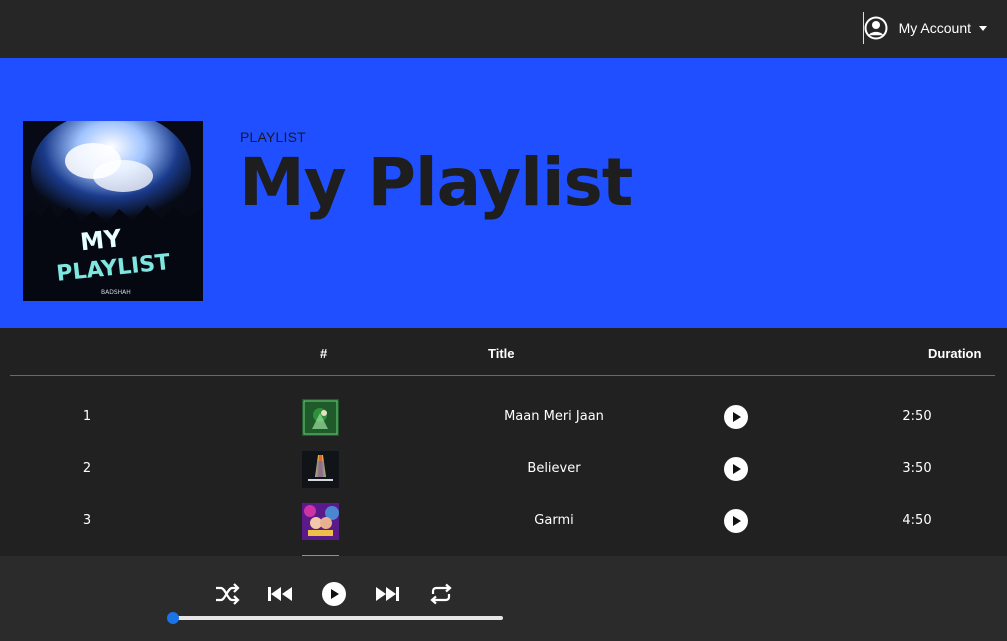 The width and height of the screenshot is (1007, 641). What do you see at coordinates (955, 353) in the screenshot?
I see `column-header-duration: Duration` at bounding box center [955, 353].